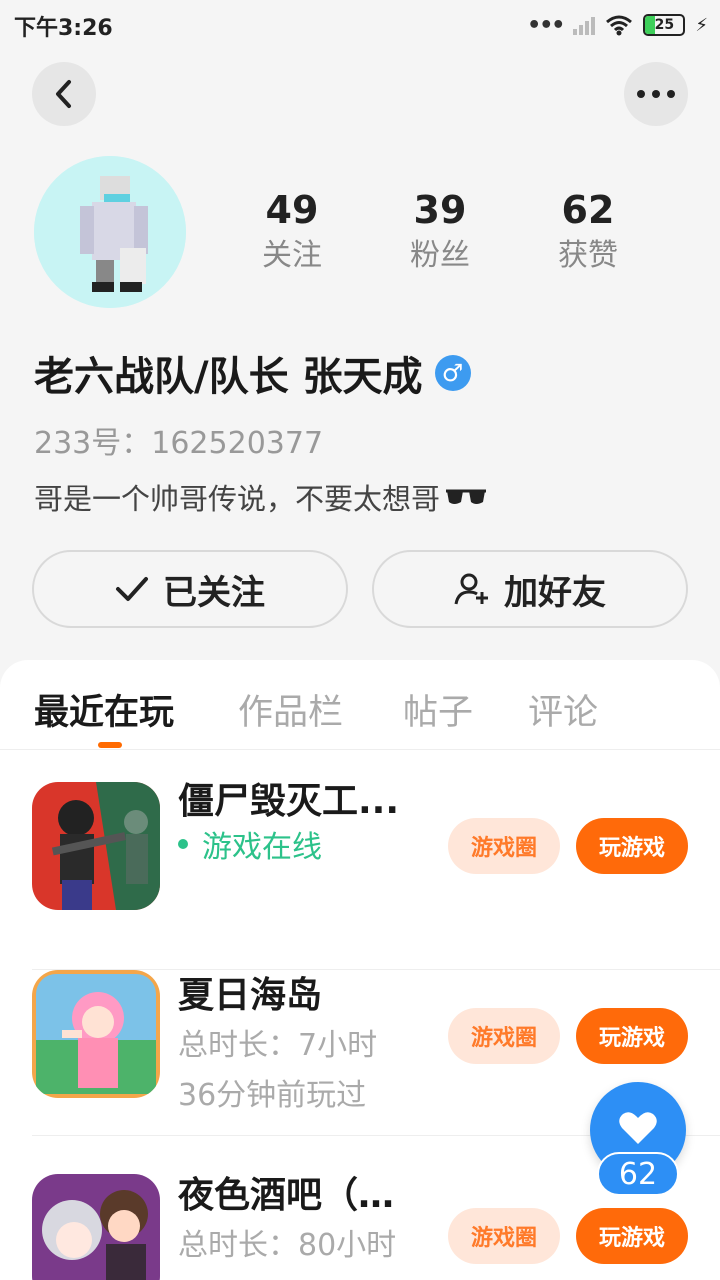 This screenshot has height=1280, width=720. I want to click on online-dot-icon, so click(183, 844).